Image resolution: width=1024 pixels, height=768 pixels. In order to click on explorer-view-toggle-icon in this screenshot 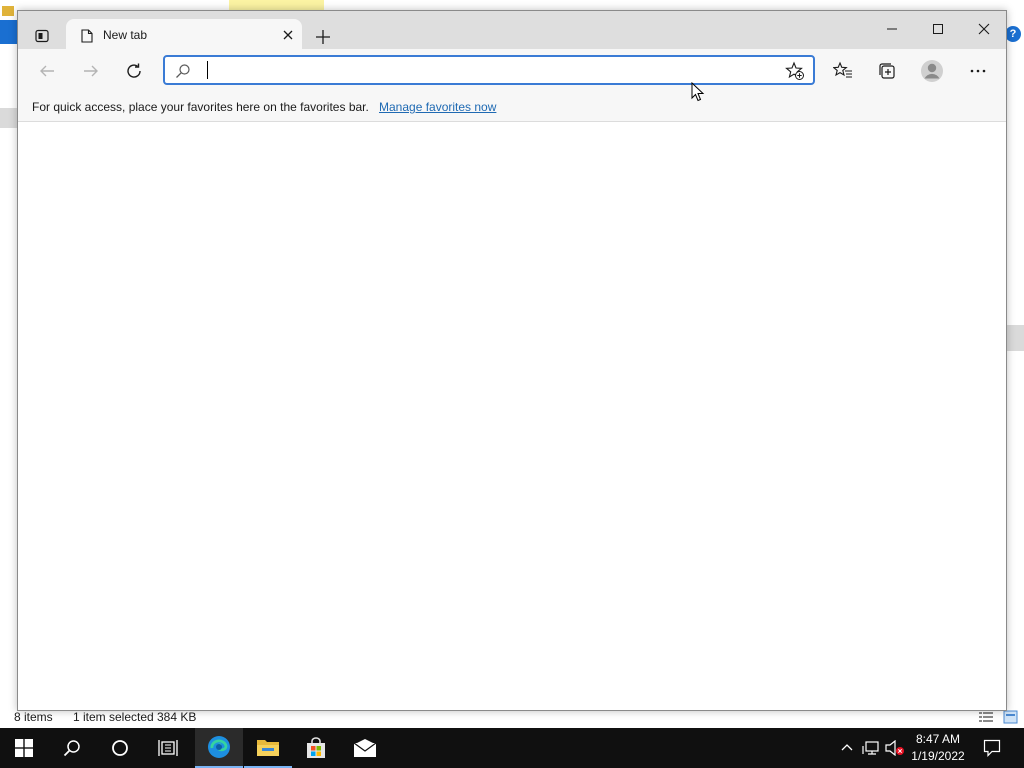, I will do `click(998, 717)`.